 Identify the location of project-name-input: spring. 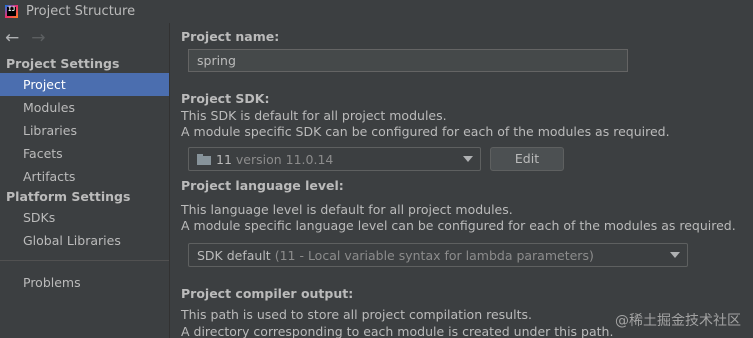
(408, 60).